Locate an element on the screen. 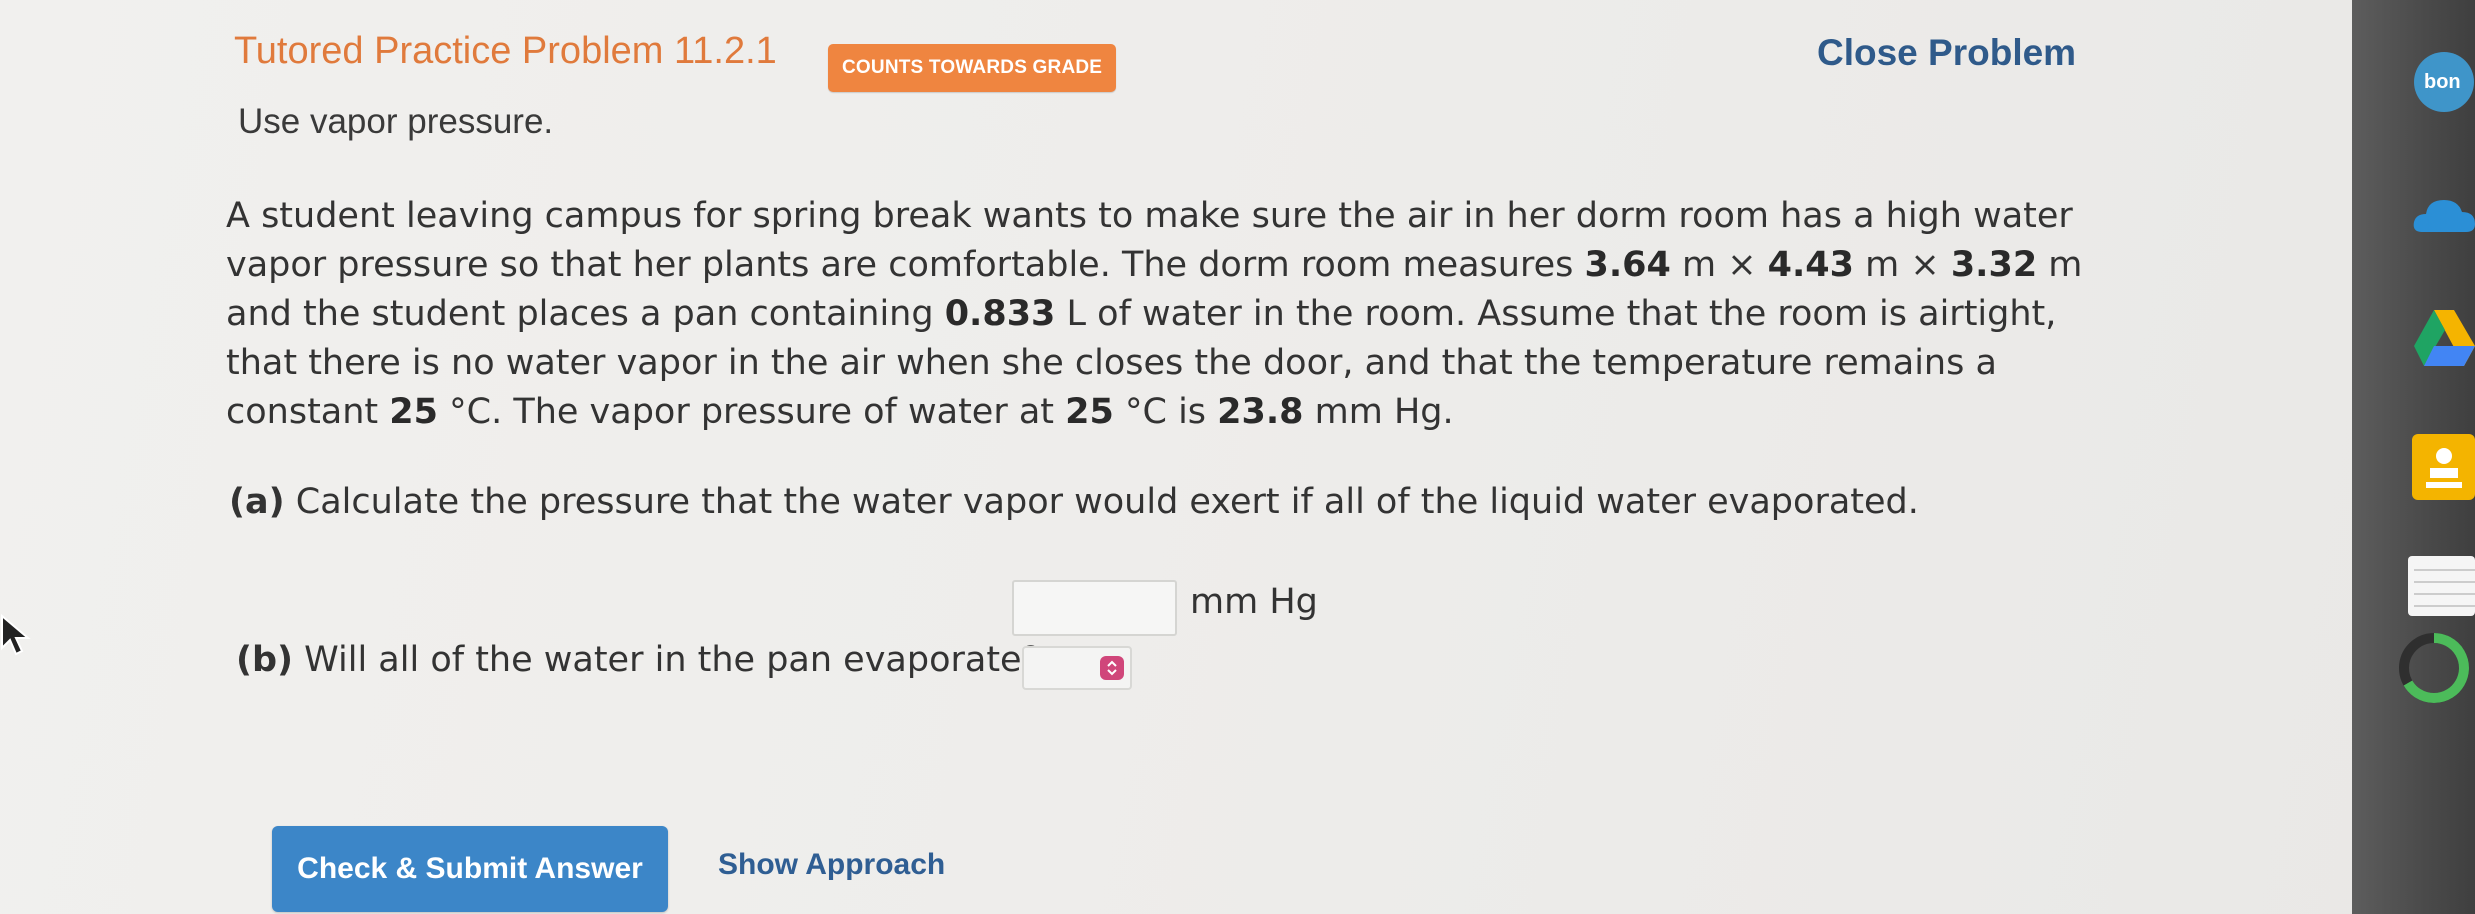 The image size is (2475, 914). taskbar: bon is located at coordinates (2413, 457).